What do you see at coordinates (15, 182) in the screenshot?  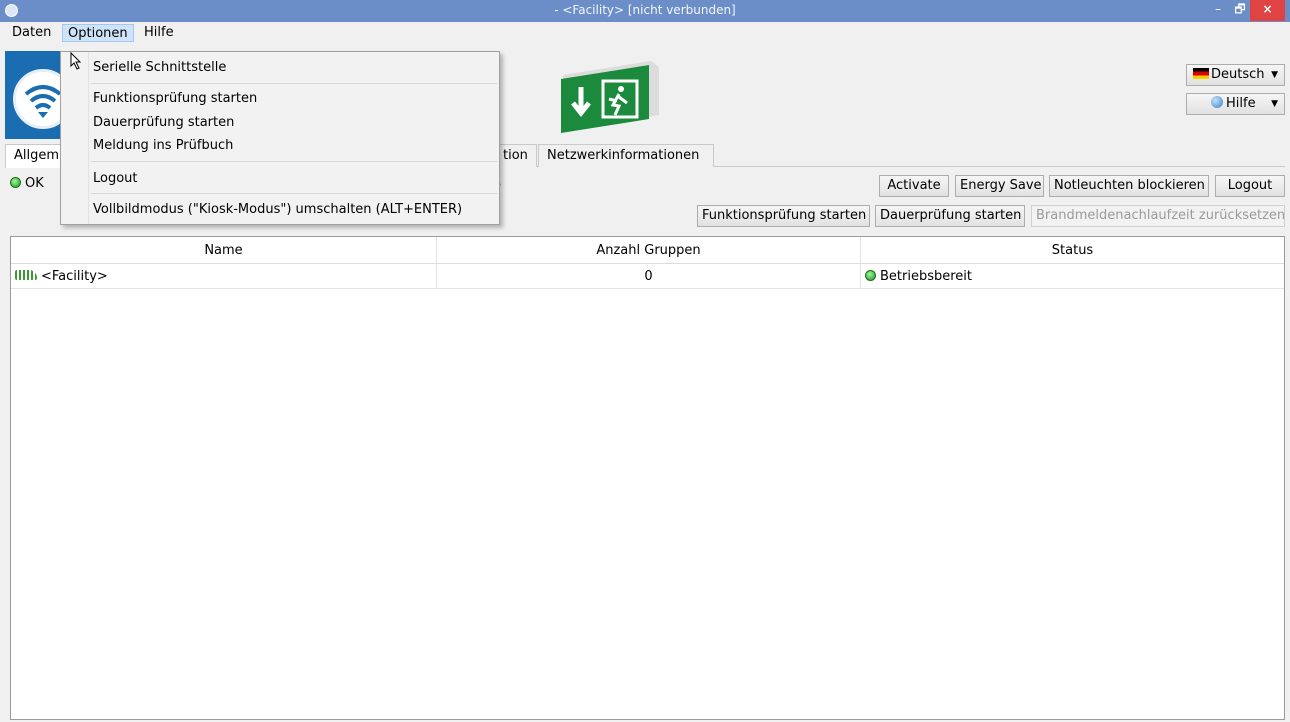 I see `status-ok-icon` at bounding box center [15, 182].